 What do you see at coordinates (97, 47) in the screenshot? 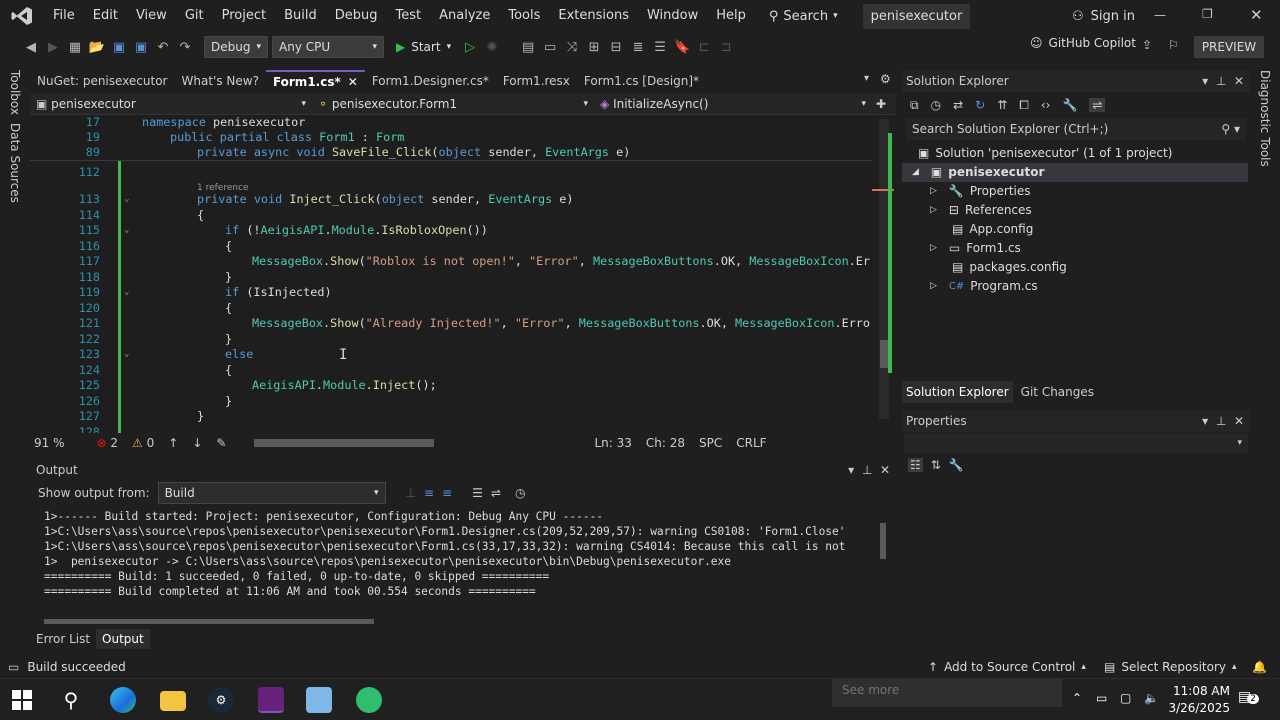
I see `open-folder-icon: 📂` at bounding box center [97, 47].